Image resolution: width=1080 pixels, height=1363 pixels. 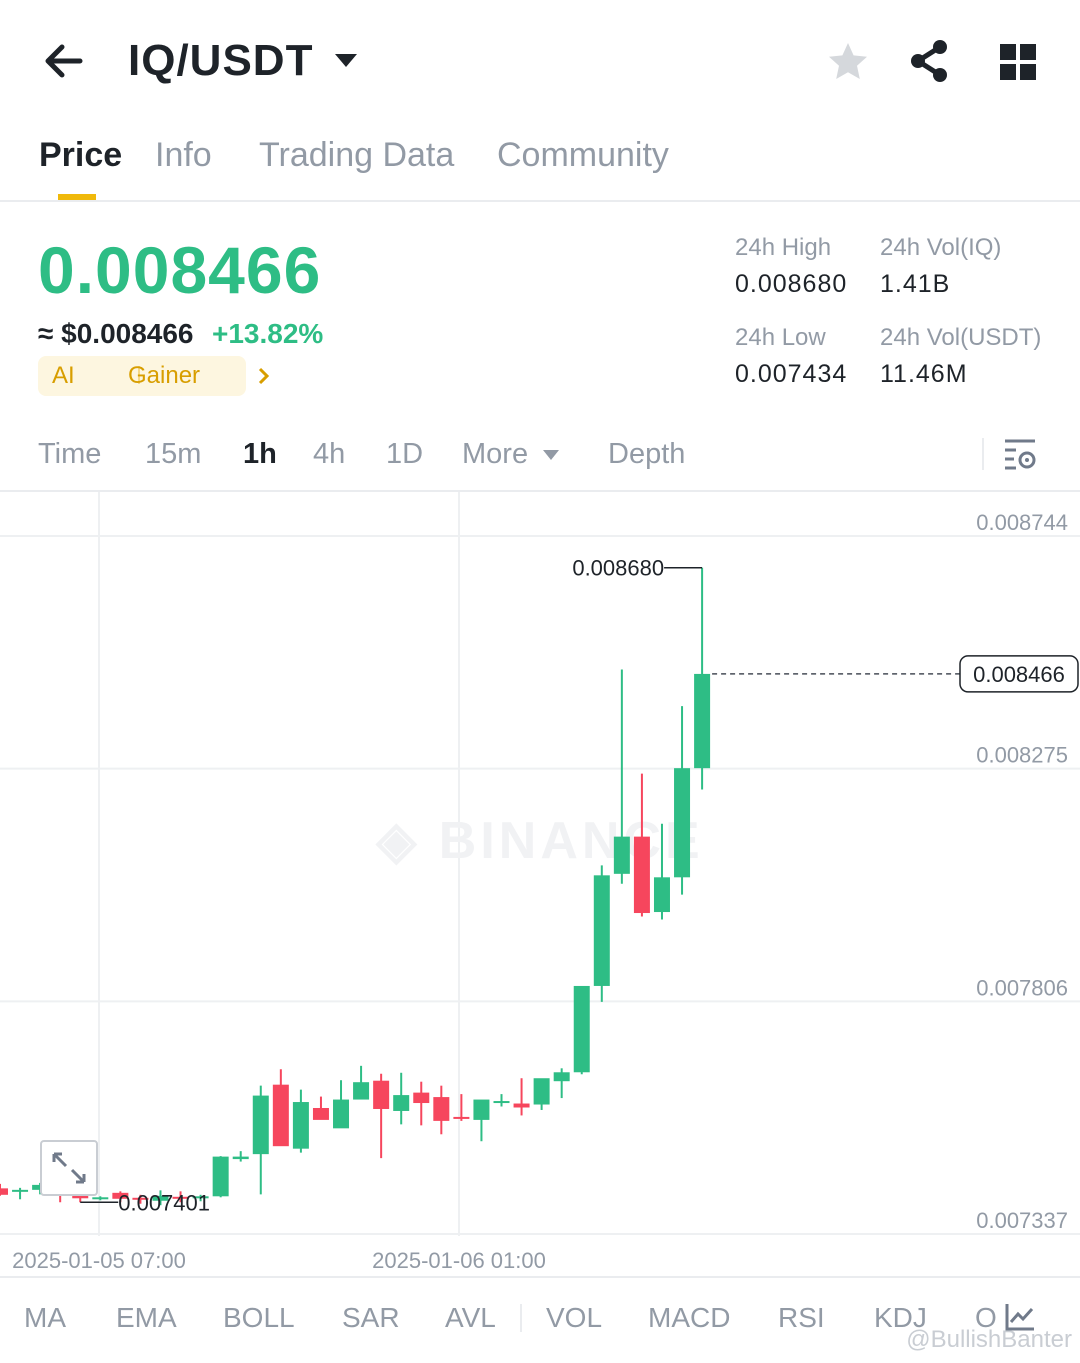 I want to click on chart-settings-button, so click(x=1020, y=454).